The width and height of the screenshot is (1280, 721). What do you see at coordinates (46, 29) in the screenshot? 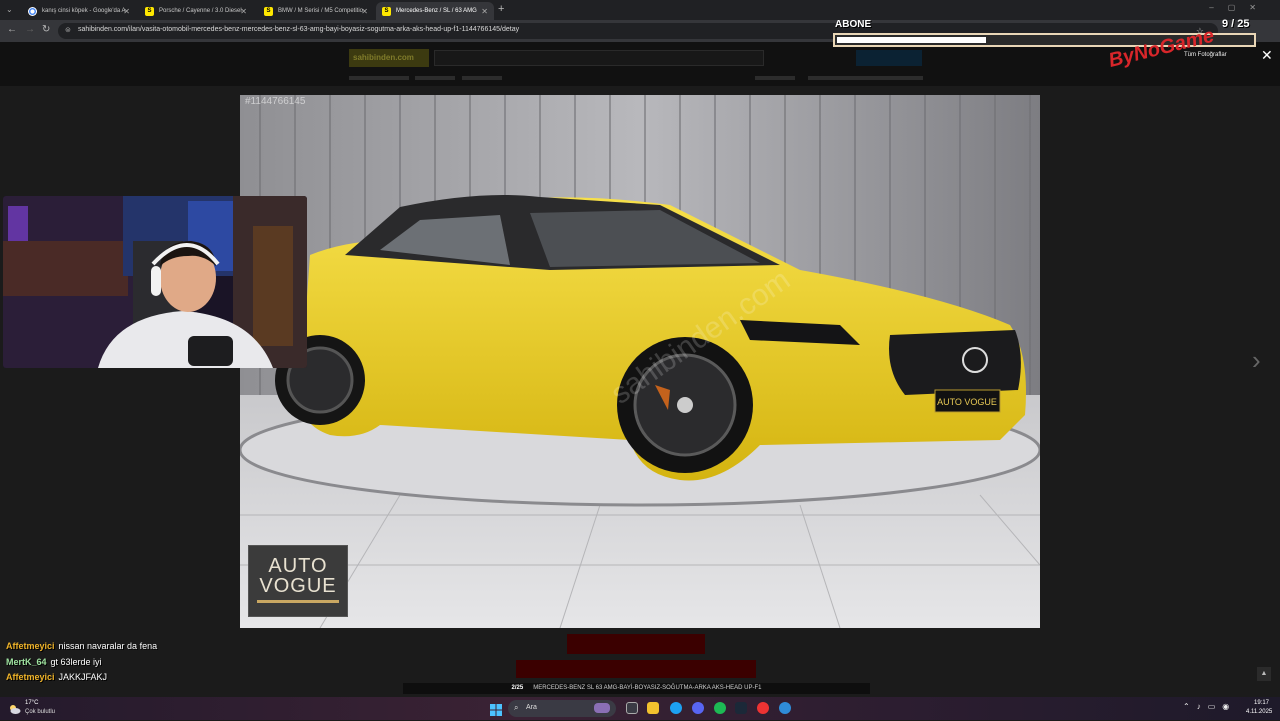
I see `reload-icon: ↻` at bounding box center [46, 29].